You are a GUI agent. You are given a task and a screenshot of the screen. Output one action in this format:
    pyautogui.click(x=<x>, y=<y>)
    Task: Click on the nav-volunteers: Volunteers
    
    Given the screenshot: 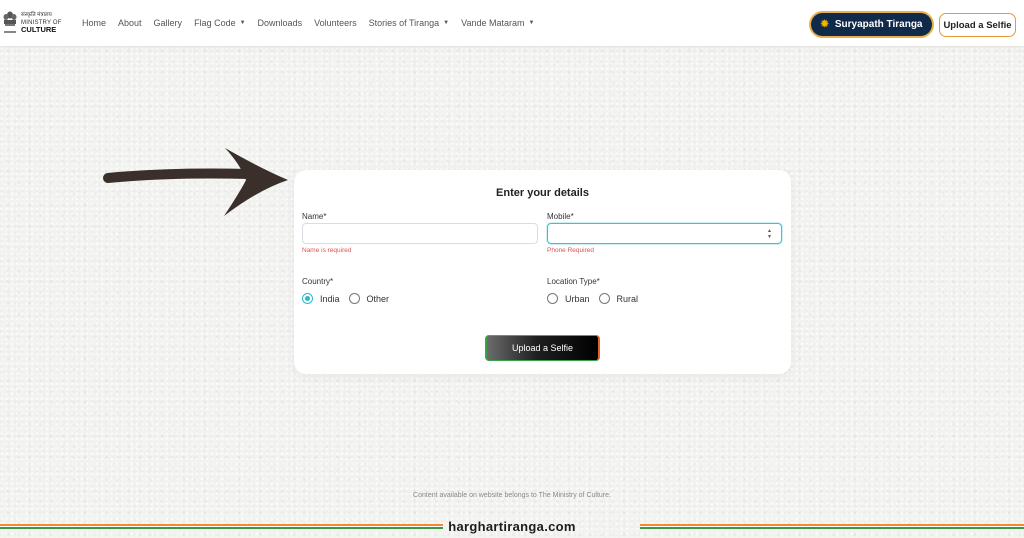 What is the action you would take?
    pyautogui.click(x=335, y=23)
    